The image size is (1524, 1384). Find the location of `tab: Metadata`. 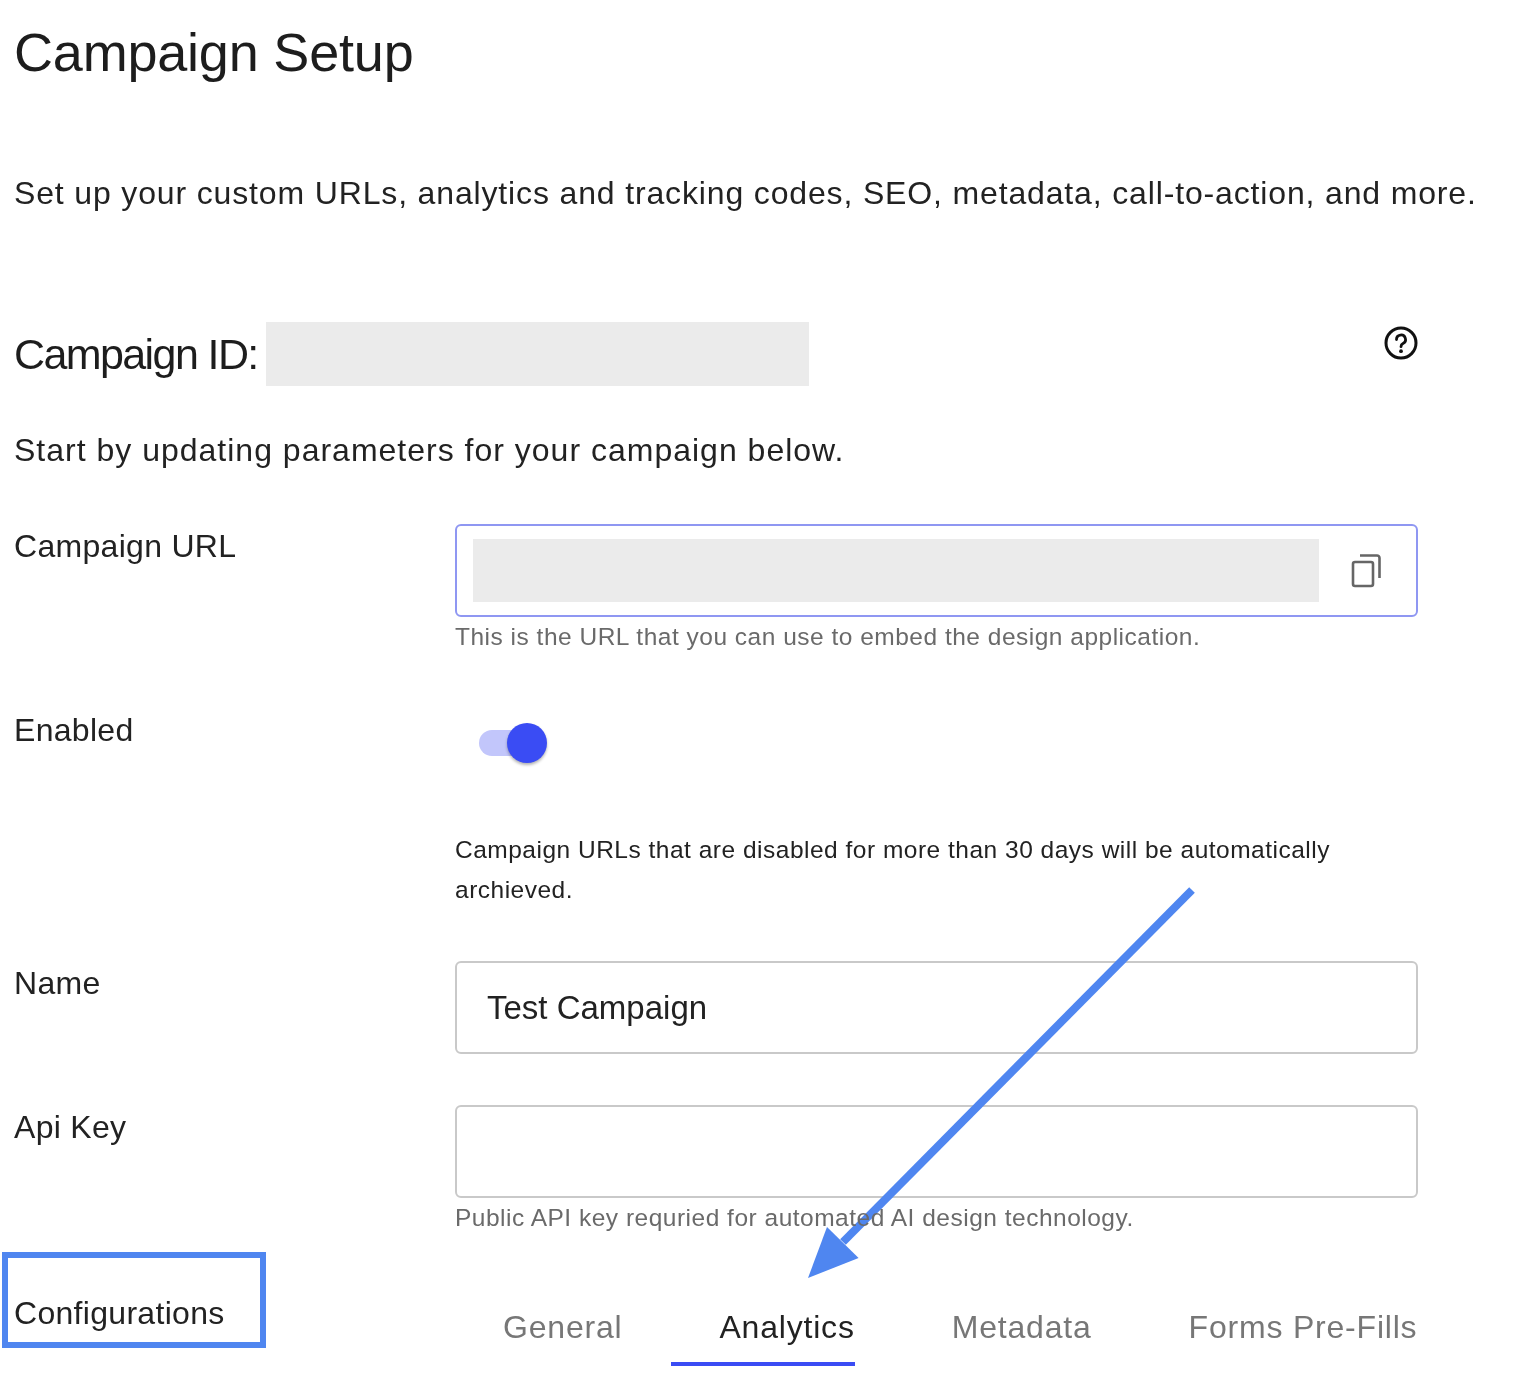

tab: Metadata is located at coordinates (997, 1336).